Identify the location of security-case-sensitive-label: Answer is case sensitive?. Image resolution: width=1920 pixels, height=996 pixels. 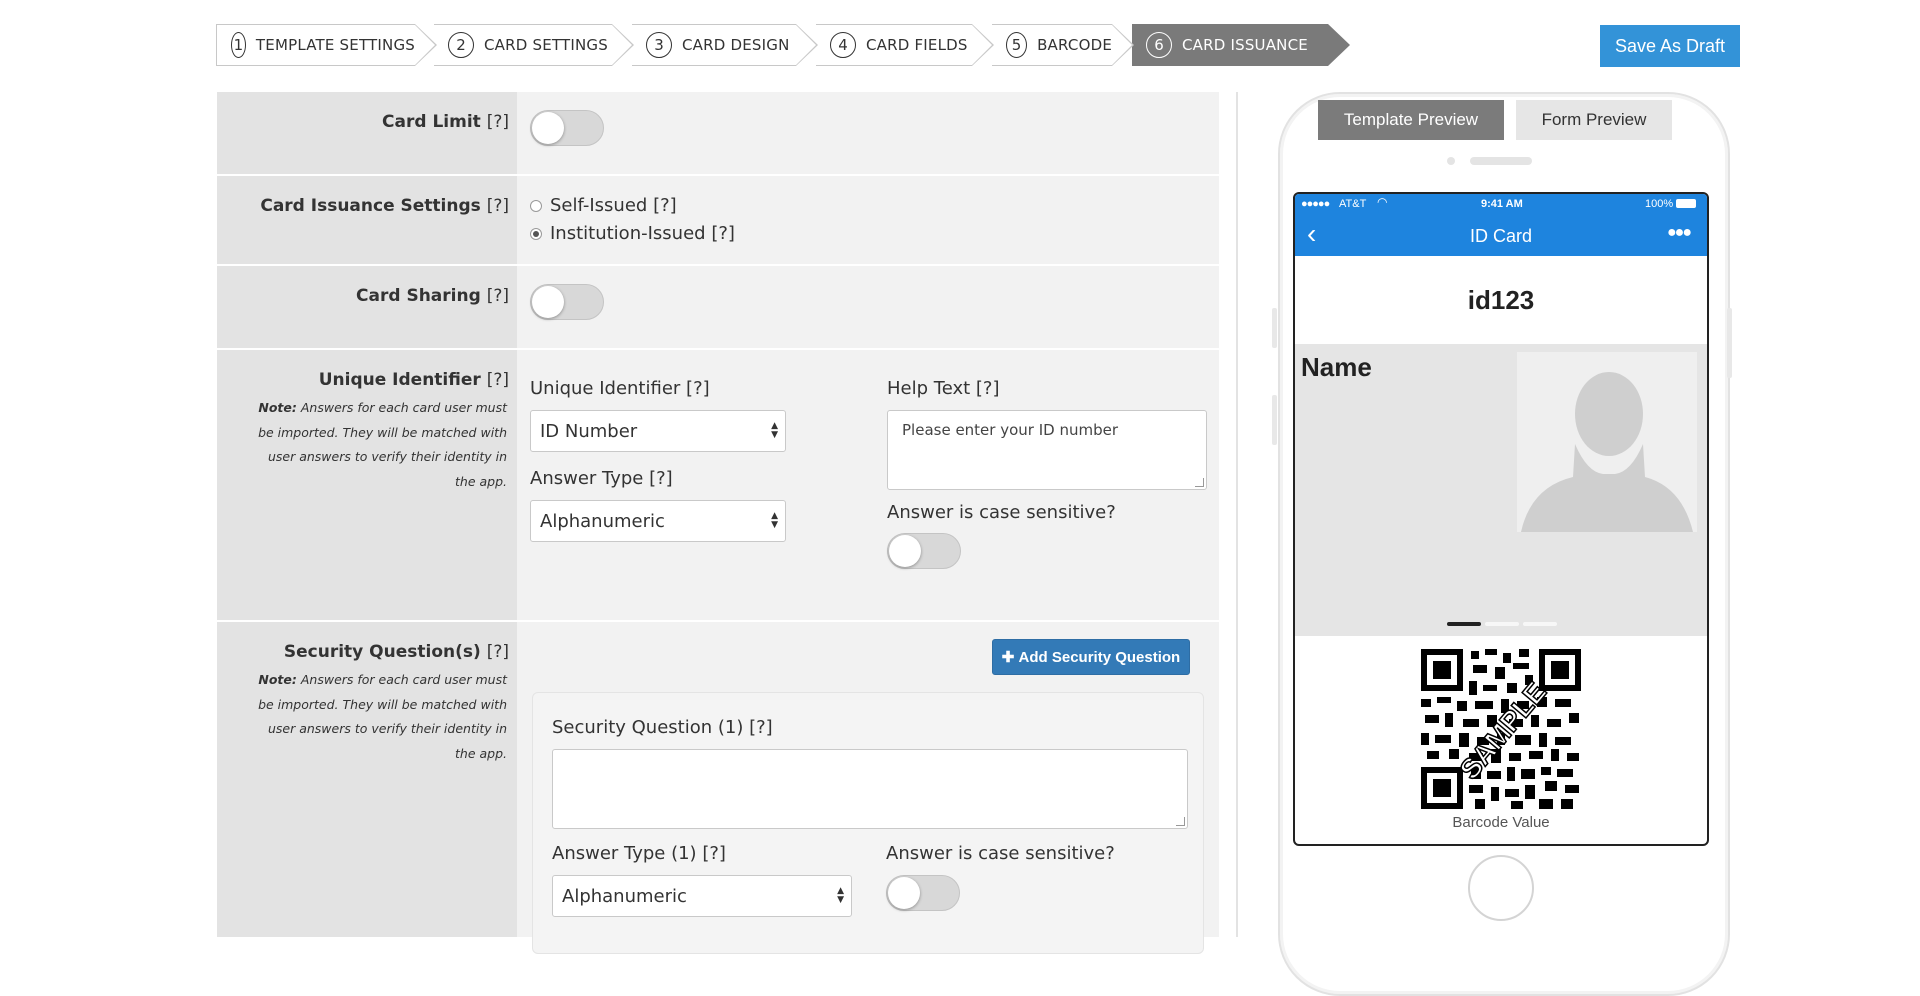
(1000, 853).